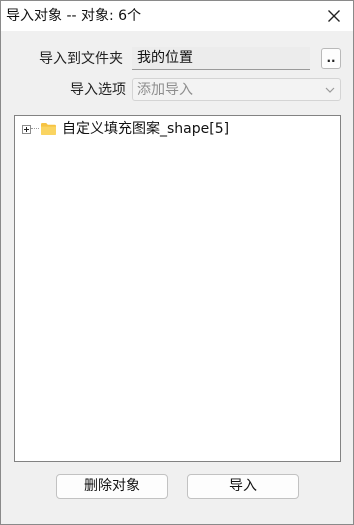  I want to click on close-icon, so click(334, 16).